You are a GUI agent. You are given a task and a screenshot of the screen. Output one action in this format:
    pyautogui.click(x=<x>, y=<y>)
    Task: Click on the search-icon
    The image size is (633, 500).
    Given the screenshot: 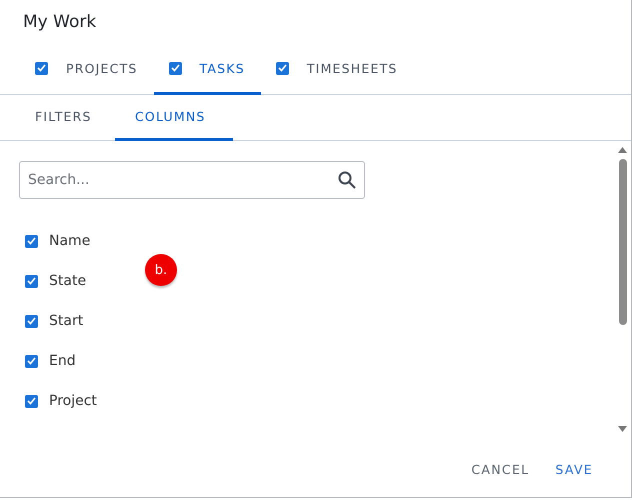 What is the action you would take?
    pyautogui.click(x=347, y=180)
    